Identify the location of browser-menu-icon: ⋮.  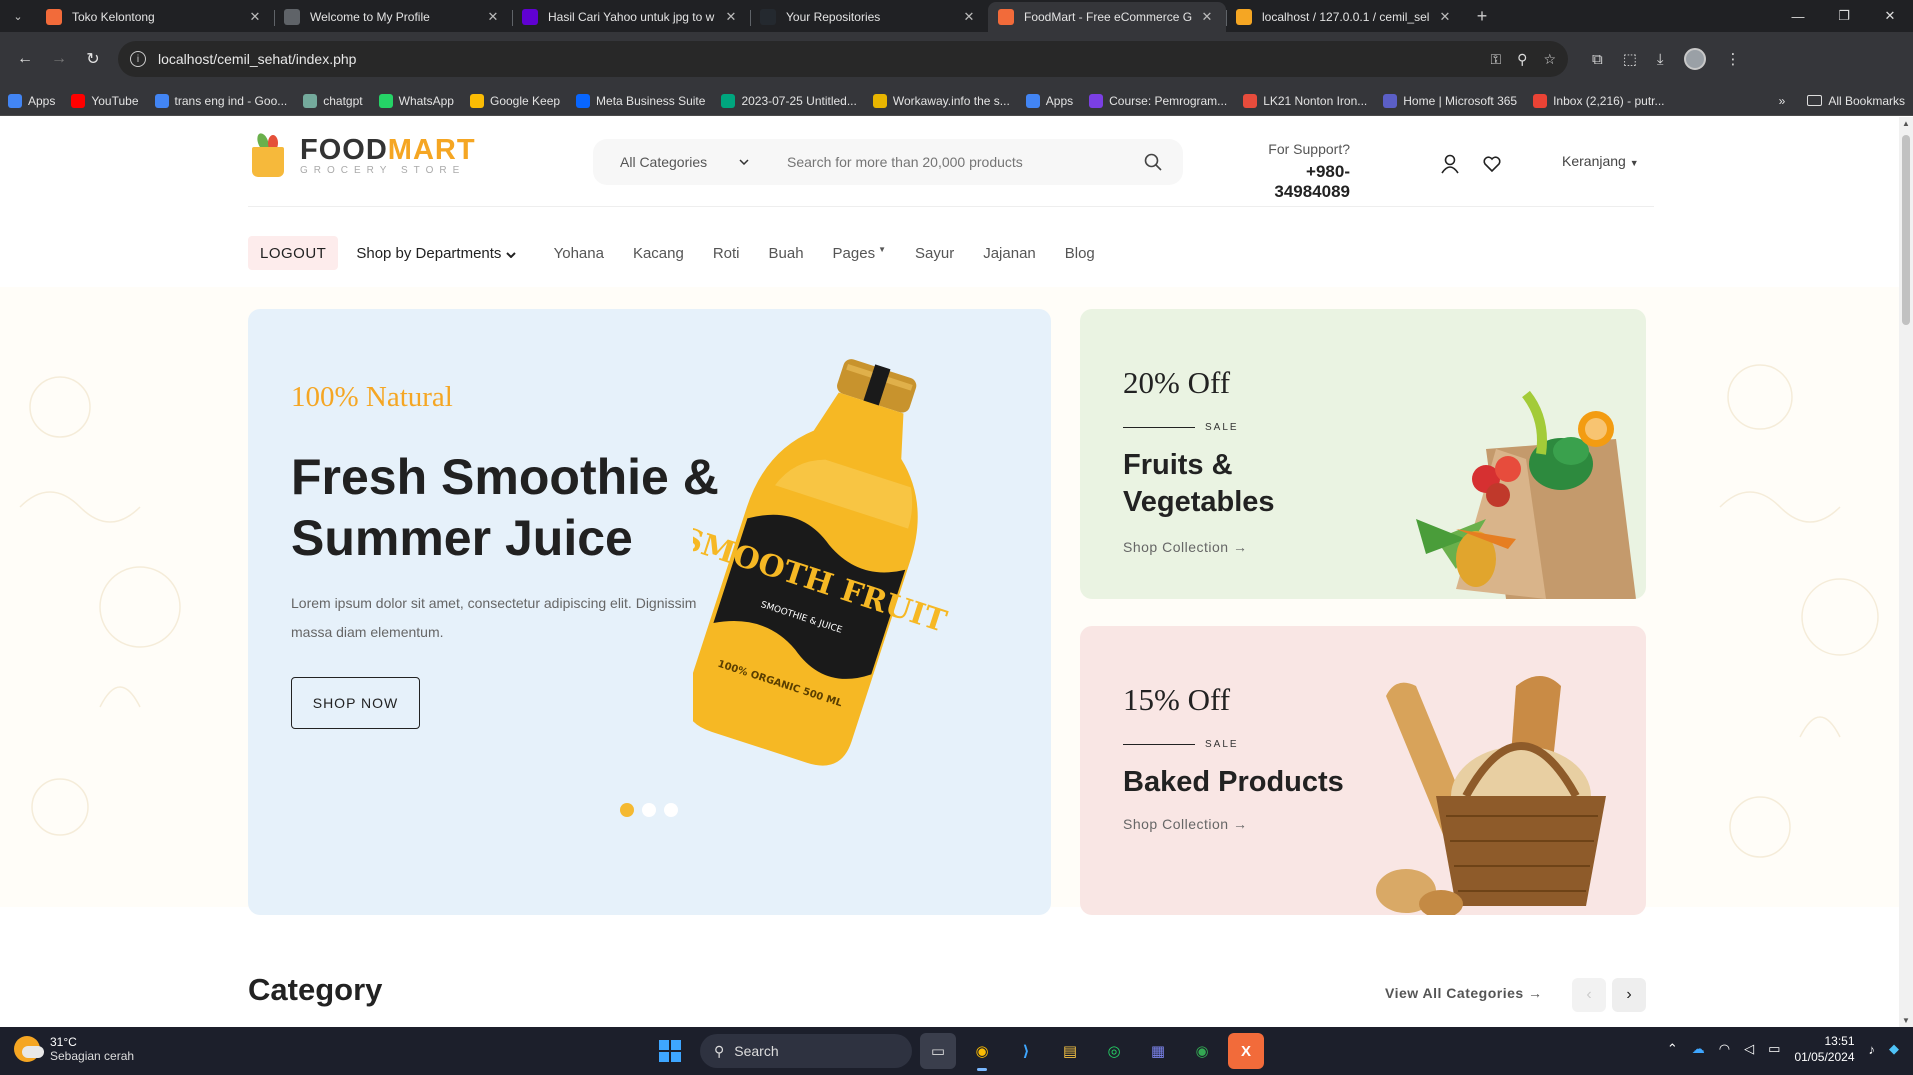
(1733, 59).